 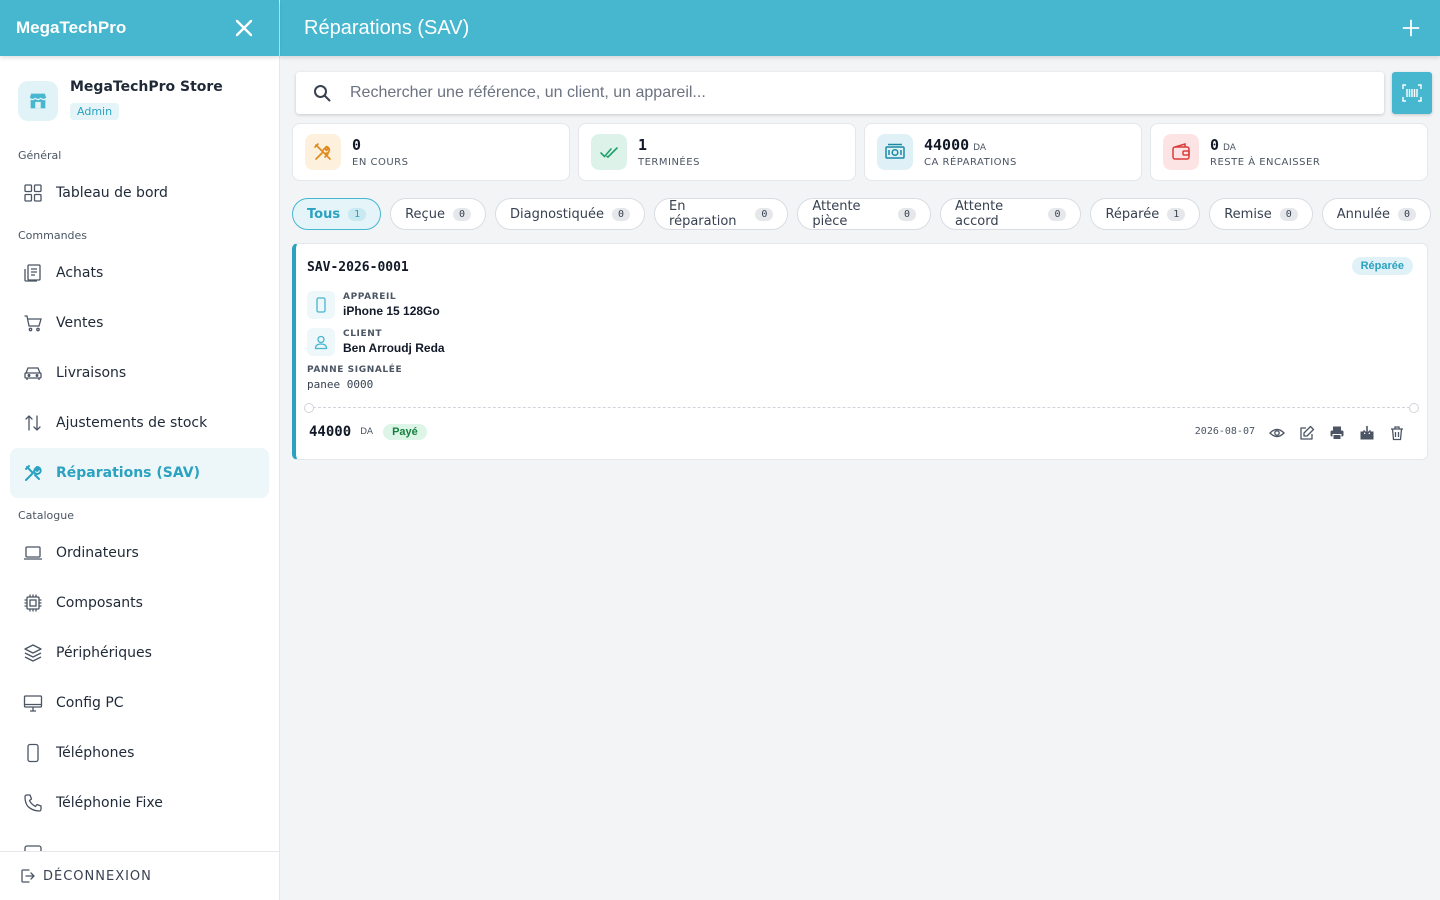 What do you see at coordinates (643, 145) in the screenshot?
I see `stat-value: 1` at bounding box center [643, 145].